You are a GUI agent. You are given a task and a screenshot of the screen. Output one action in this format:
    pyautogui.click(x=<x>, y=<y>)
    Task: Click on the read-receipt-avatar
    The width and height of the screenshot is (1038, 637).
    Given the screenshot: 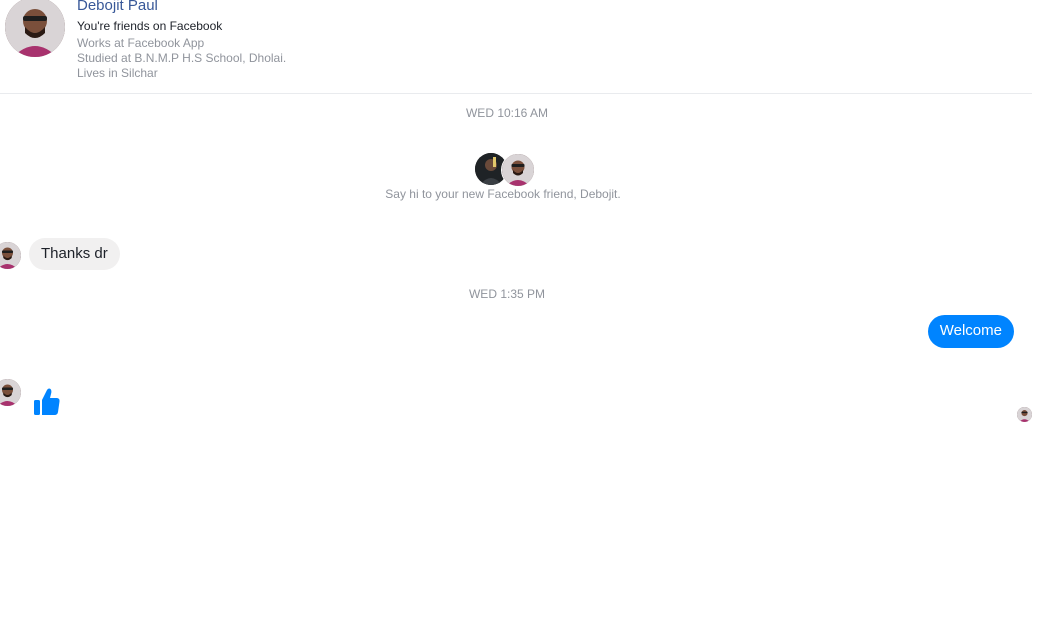 What is the action you would take?
    pyautogui.click(x=1024, y=414)
    